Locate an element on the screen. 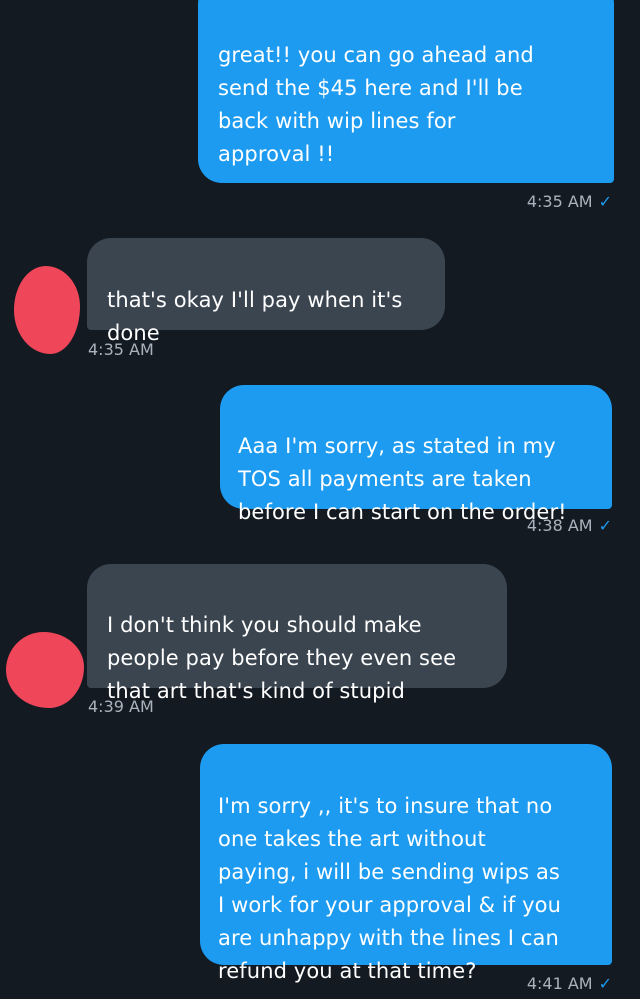 Image resolution: width=640 pixels, height=999 pixels. message-timestamp: 4:38 AM ✓ is located at coordinates (569, 525).